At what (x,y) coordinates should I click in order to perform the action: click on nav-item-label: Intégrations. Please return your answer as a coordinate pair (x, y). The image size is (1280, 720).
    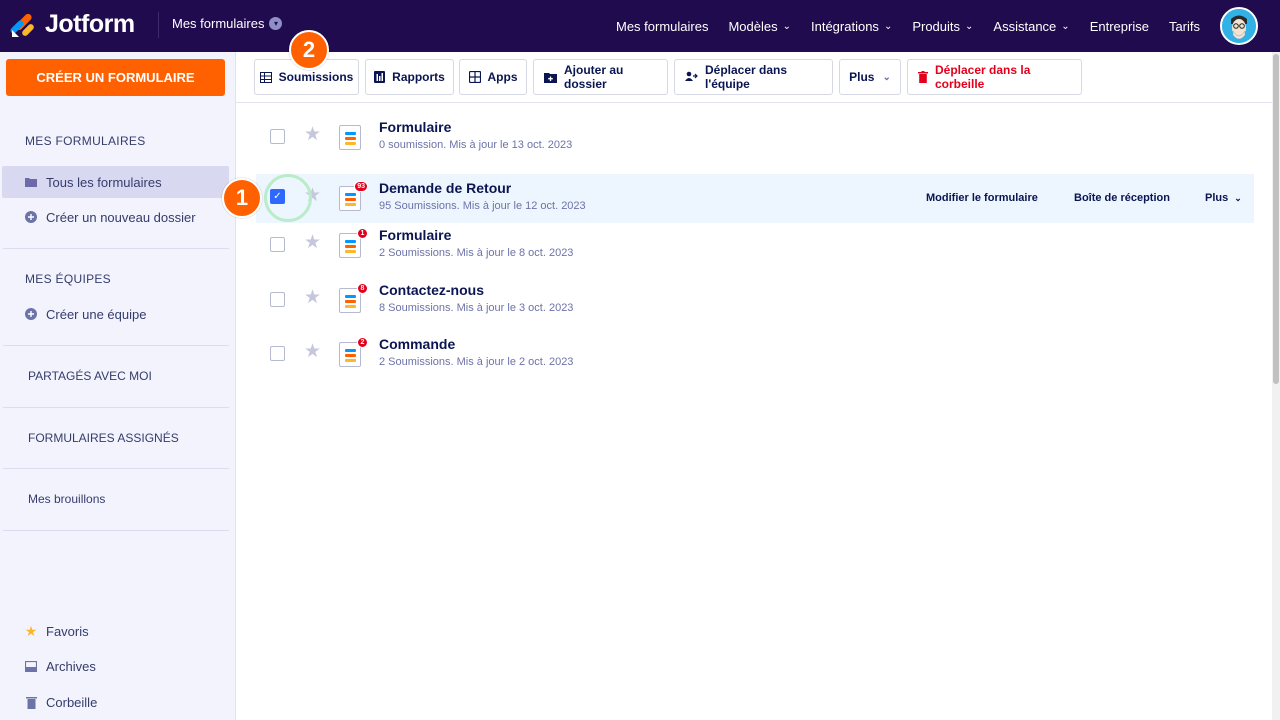
    Looking at the image, I should click on (845, 26).